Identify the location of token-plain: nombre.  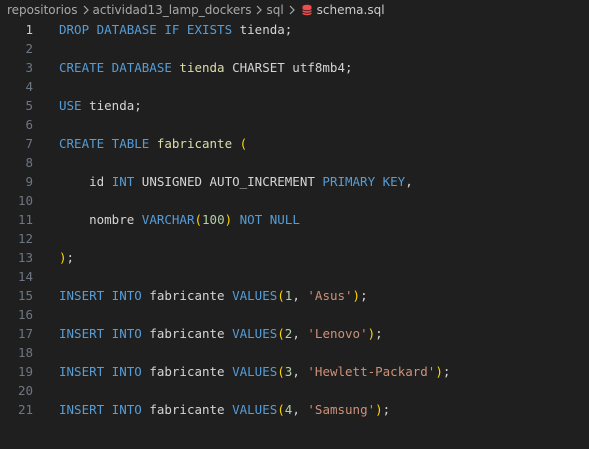
(100, 219).